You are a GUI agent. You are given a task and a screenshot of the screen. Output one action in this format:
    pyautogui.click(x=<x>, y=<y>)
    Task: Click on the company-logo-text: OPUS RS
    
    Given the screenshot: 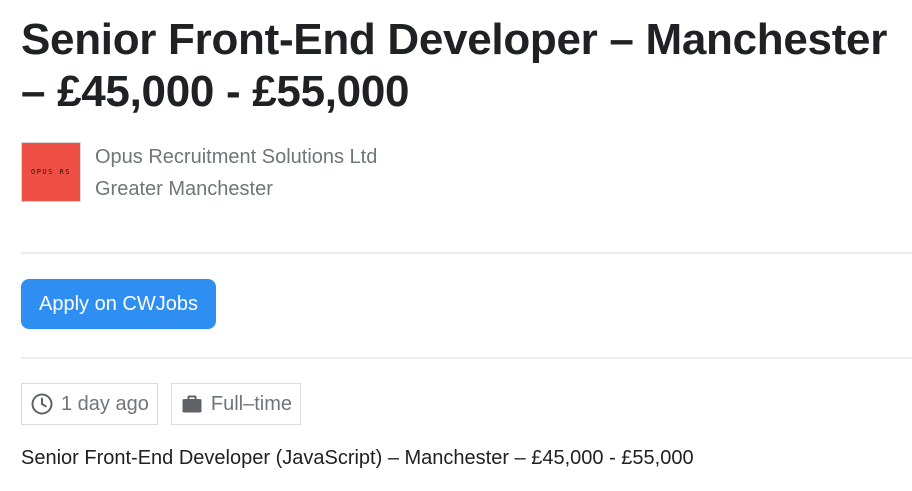 What is the action you would take?
    pyautogui.click(x=50, y=172)
    